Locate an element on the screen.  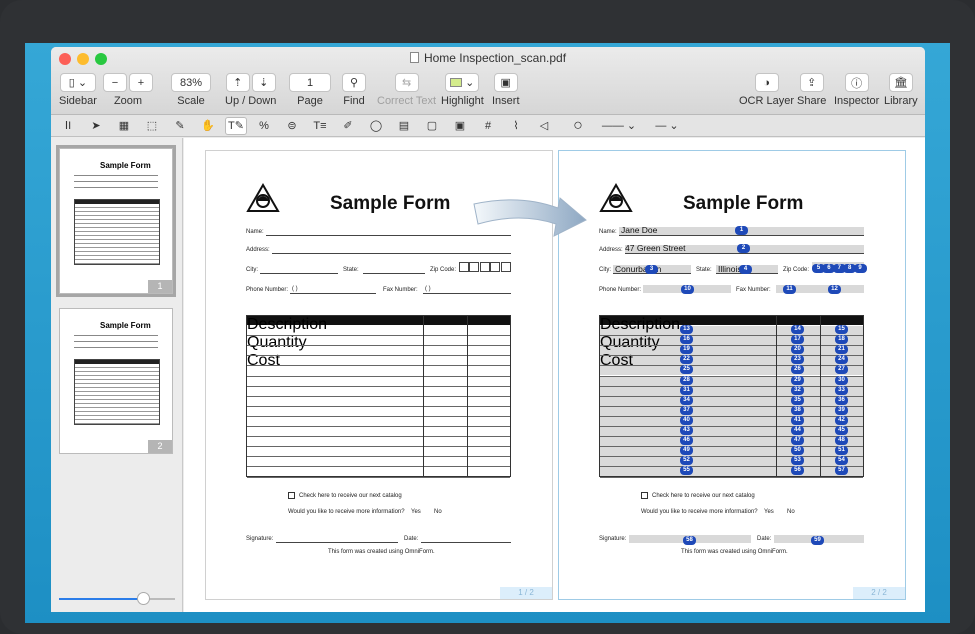
zip-label: Zip Code: is located at coordinates (796, 270).